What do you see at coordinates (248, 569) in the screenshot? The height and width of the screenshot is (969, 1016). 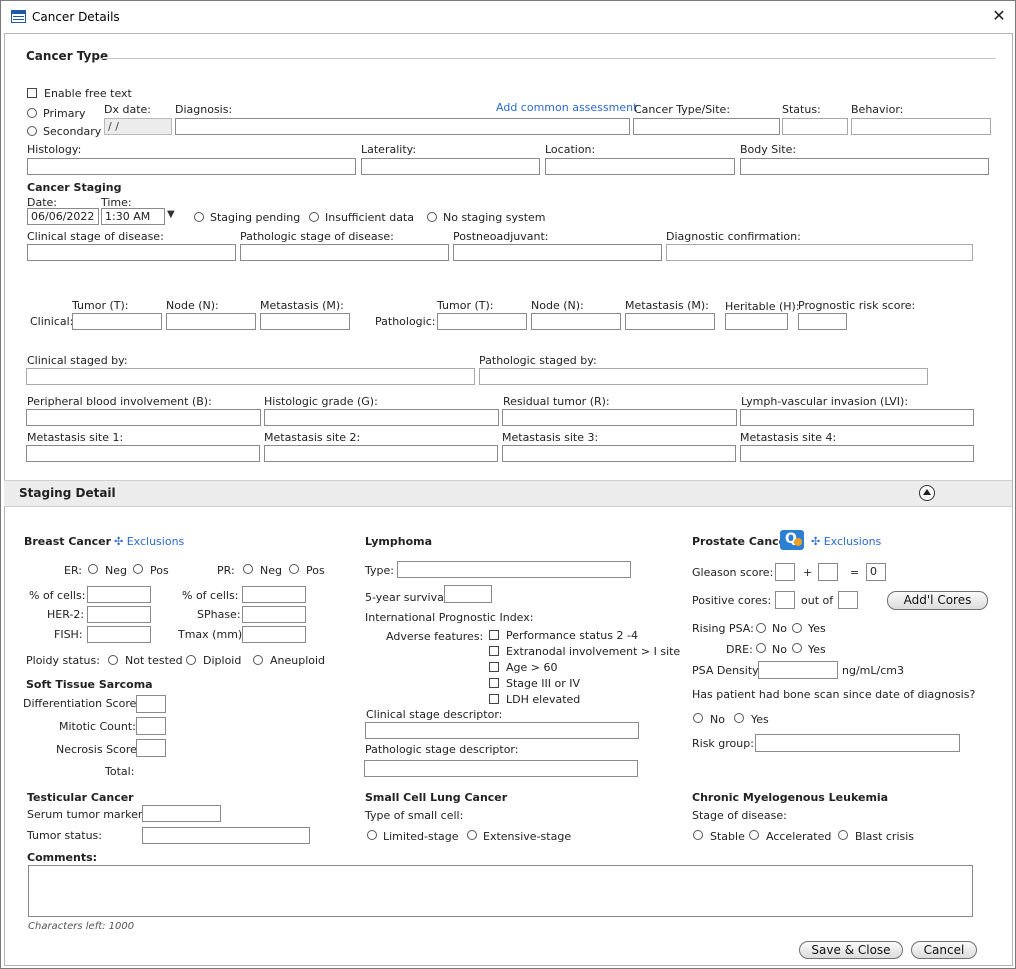 I see `pr-neg-radio` at bounding box center [248, 569].